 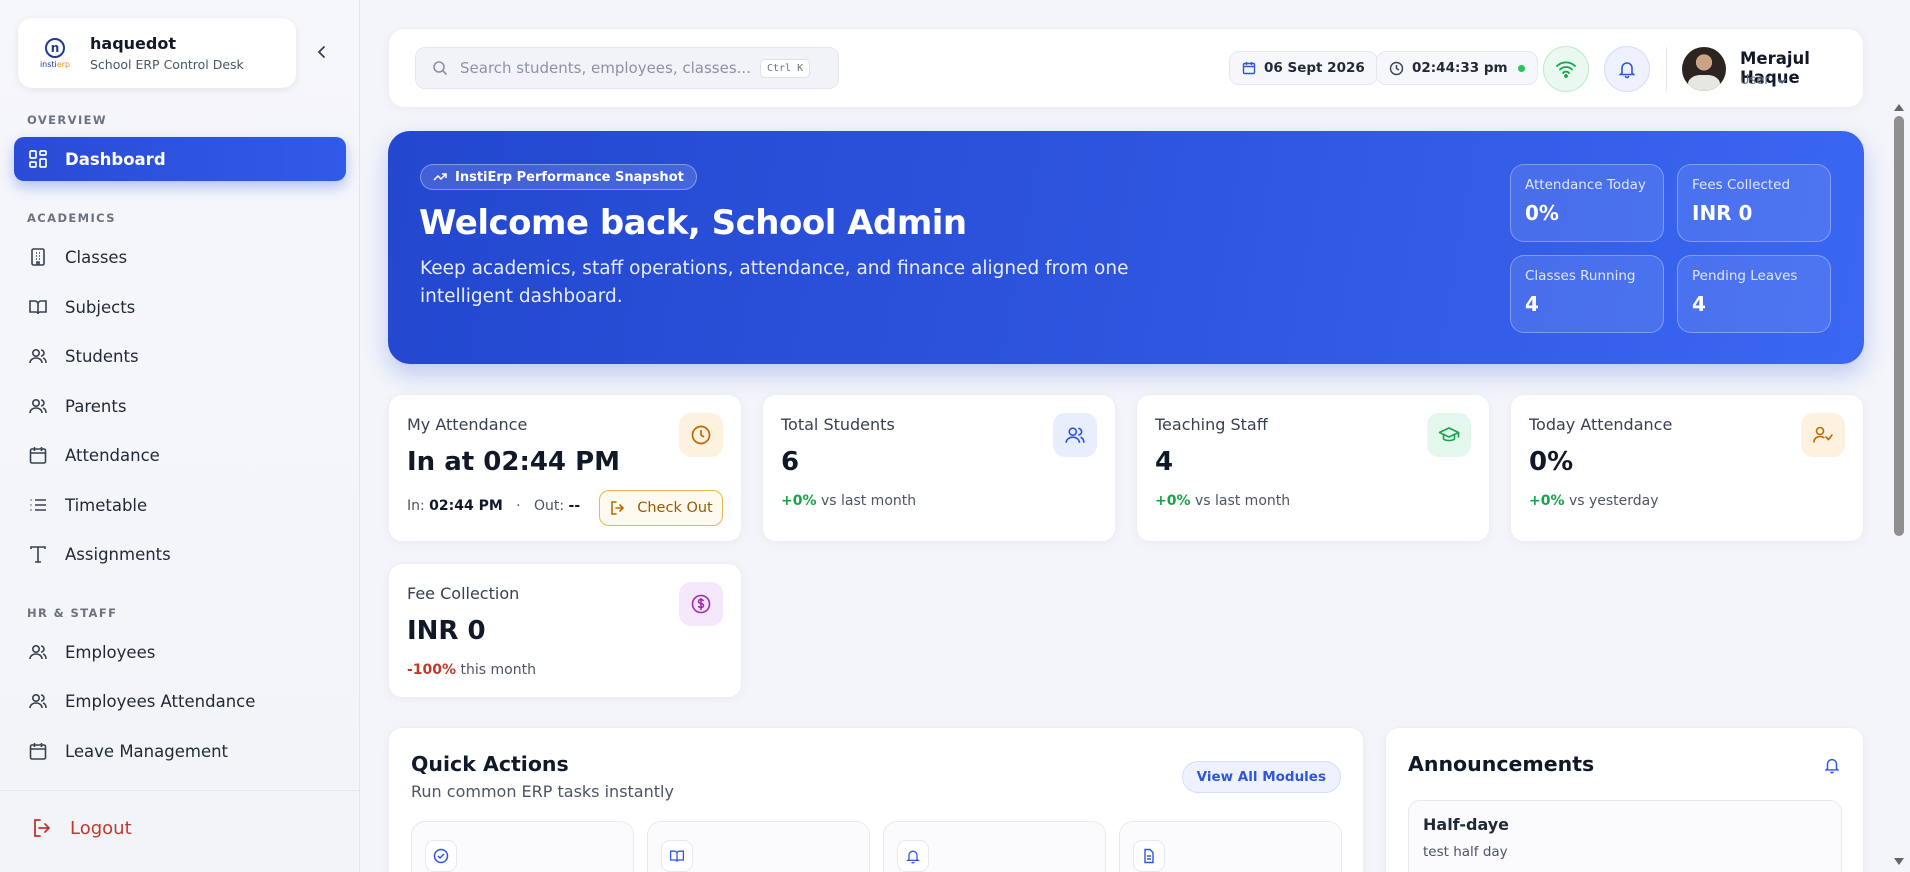 I want to click on card-trend: +0% vs yesterday, so click(x=1594, y=501).